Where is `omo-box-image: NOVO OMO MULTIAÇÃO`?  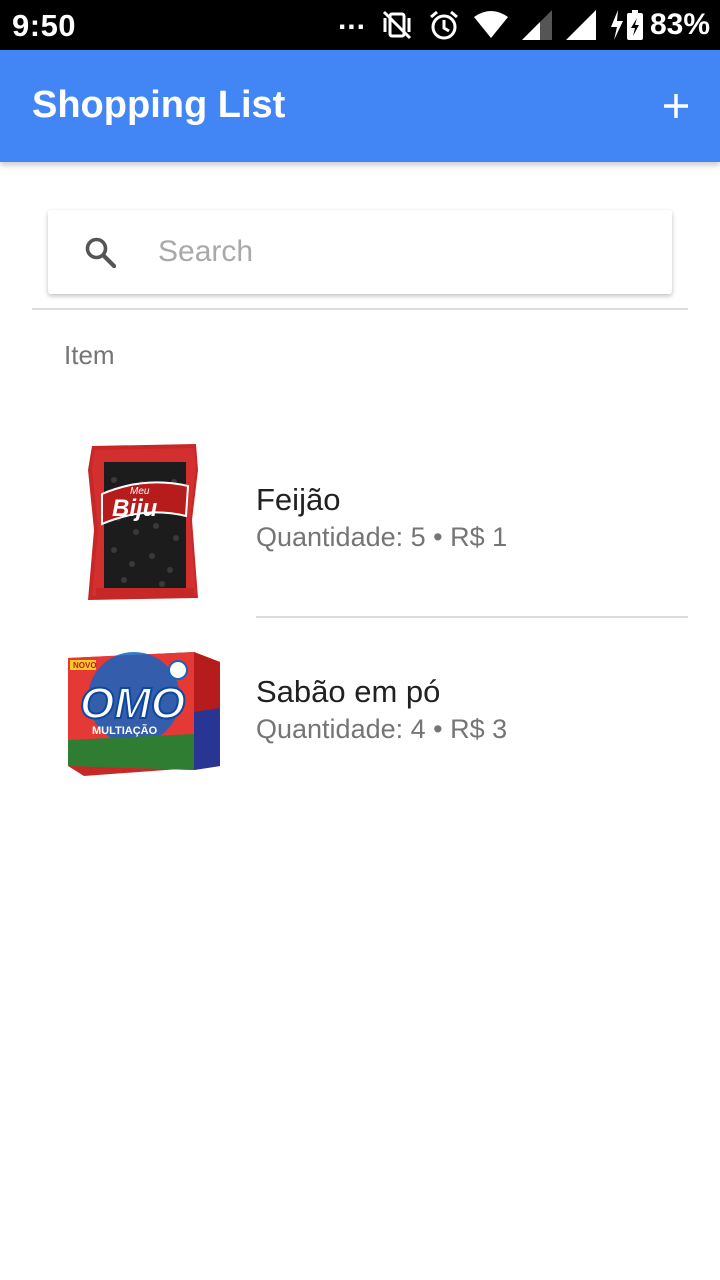 omo-box-image: NOVO OMO MULTIAÇÃO is located at coordinates (144, 714).